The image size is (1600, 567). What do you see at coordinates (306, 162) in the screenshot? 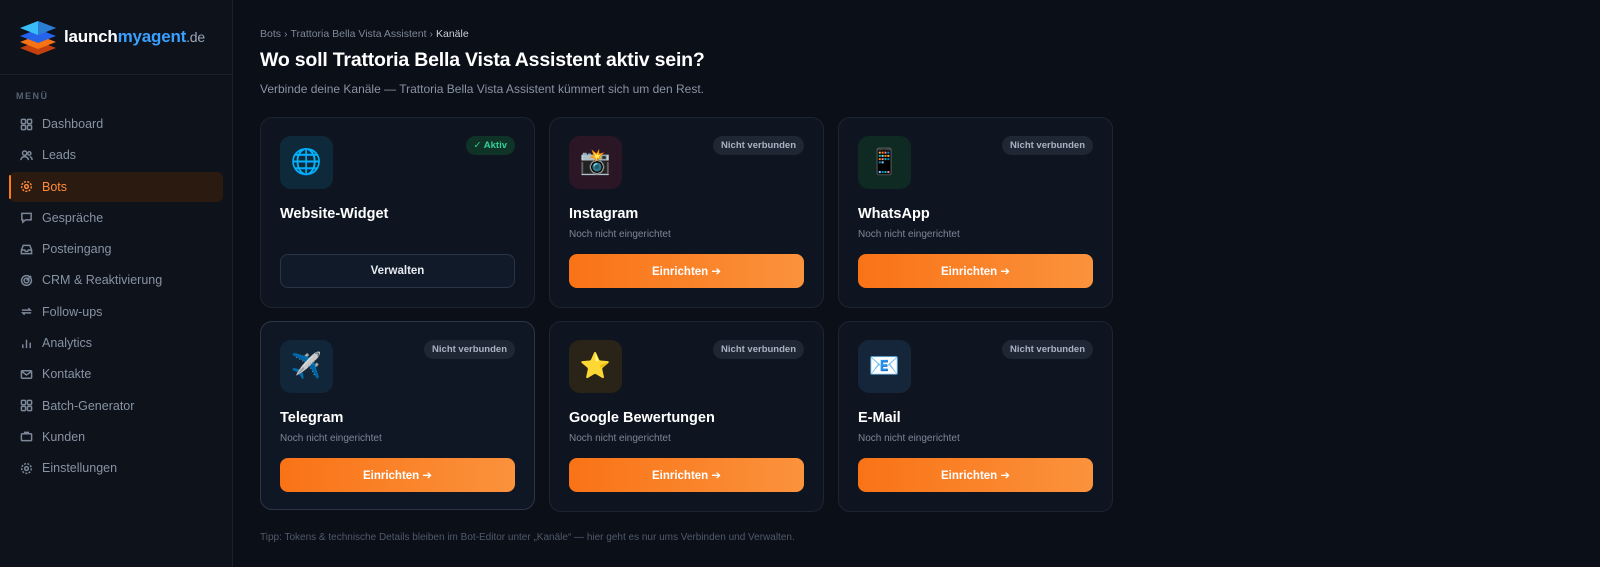
I see `globe-icon: 🌐` at bounding box center [306, 162].